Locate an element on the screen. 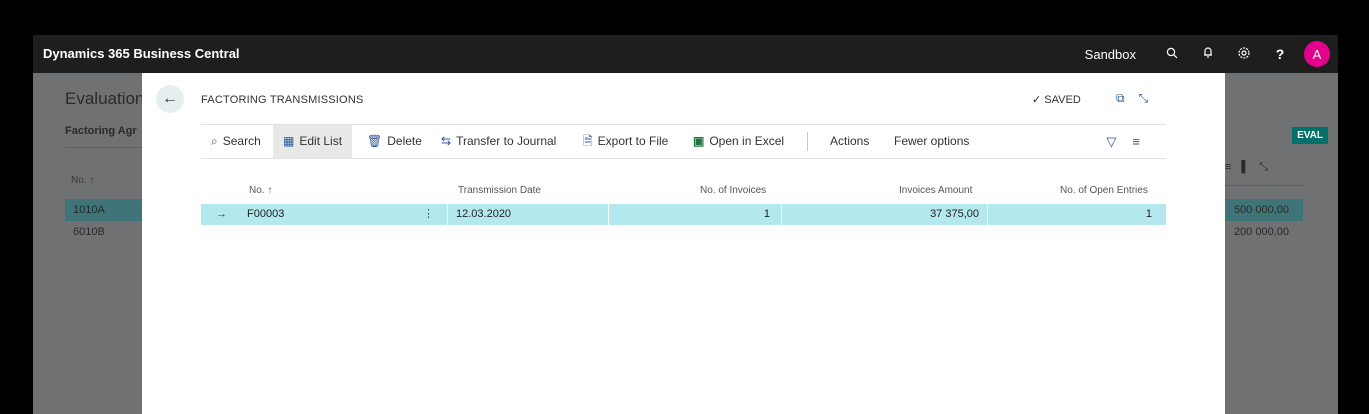 Image resolution: width=1369 pixels, height=414 pixels. row-arrow-icon: → is located at coordinates (221, 214).